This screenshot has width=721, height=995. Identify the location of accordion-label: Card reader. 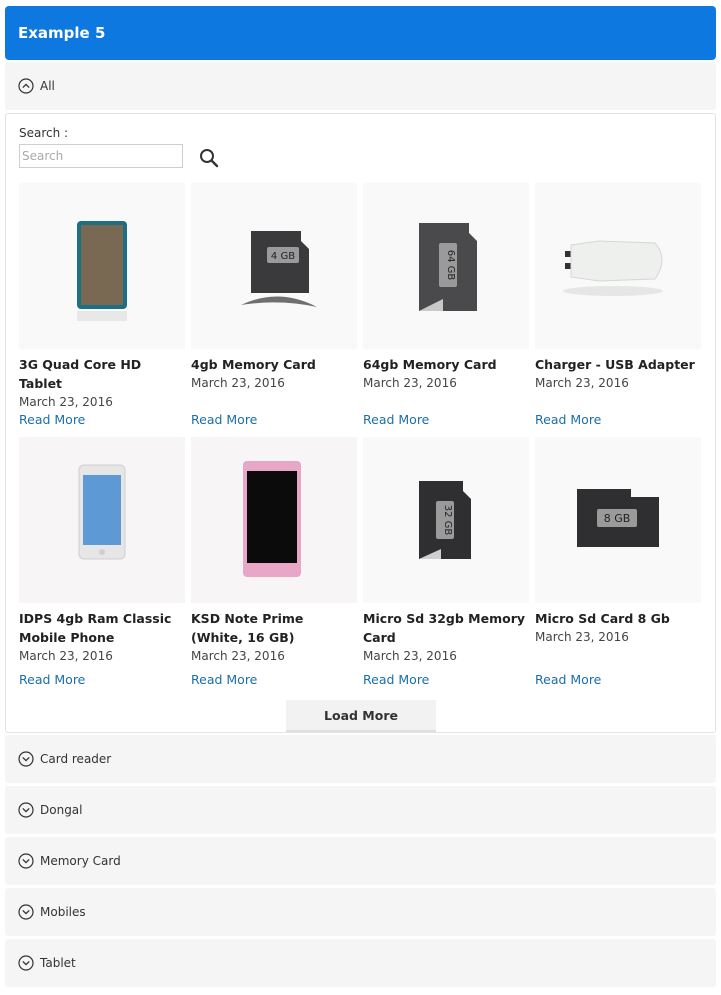
(76, 759).